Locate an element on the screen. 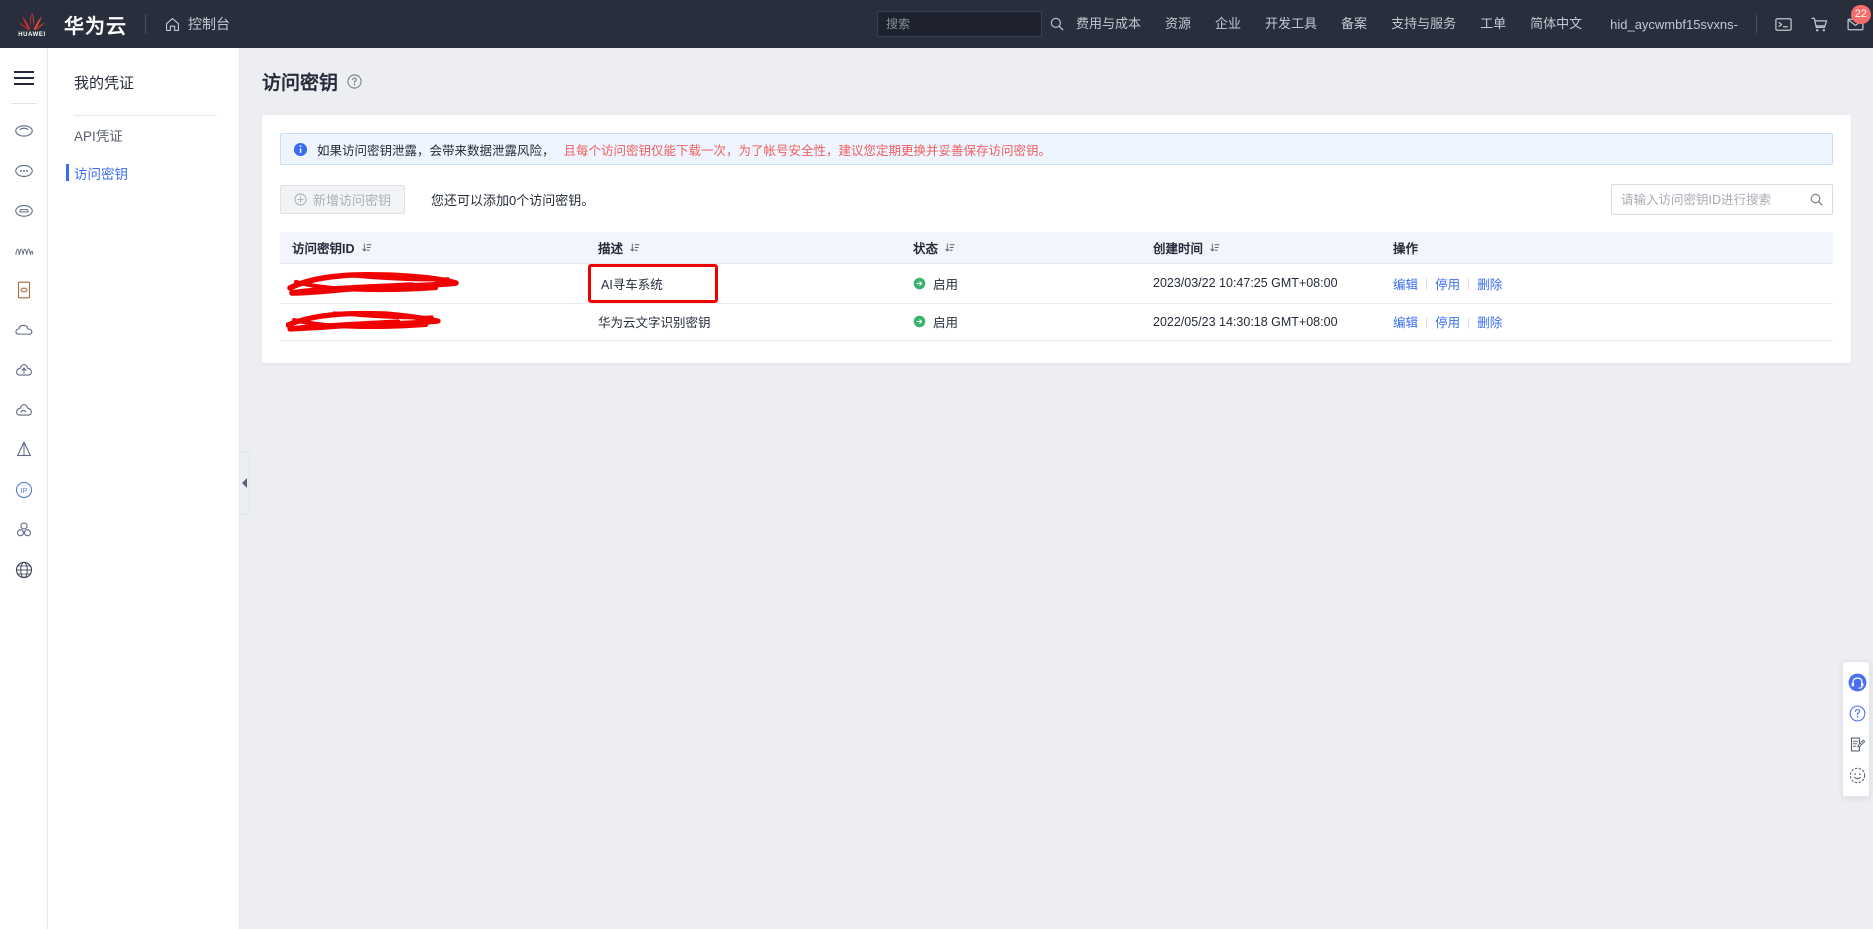 The width and height of the screenshot is (1873, 929). sidebar-collapse-handle is located at coordinates (245, 483).